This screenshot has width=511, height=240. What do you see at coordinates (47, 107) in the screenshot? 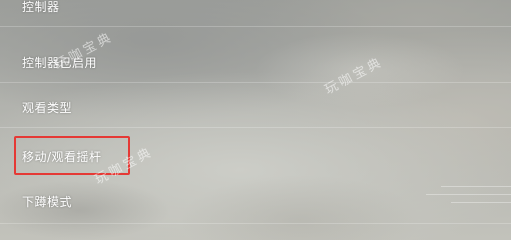
I see `menu-item-view-type: 观看类型` at bounding box center [47, 107].